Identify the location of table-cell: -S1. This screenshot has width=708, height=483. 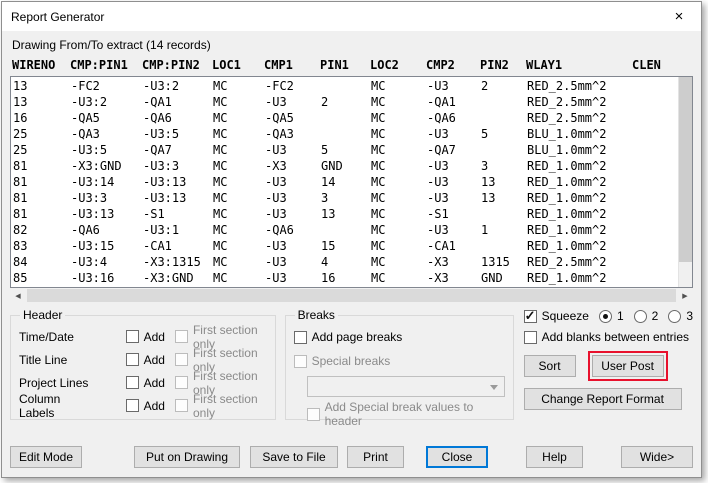
(154, 214).